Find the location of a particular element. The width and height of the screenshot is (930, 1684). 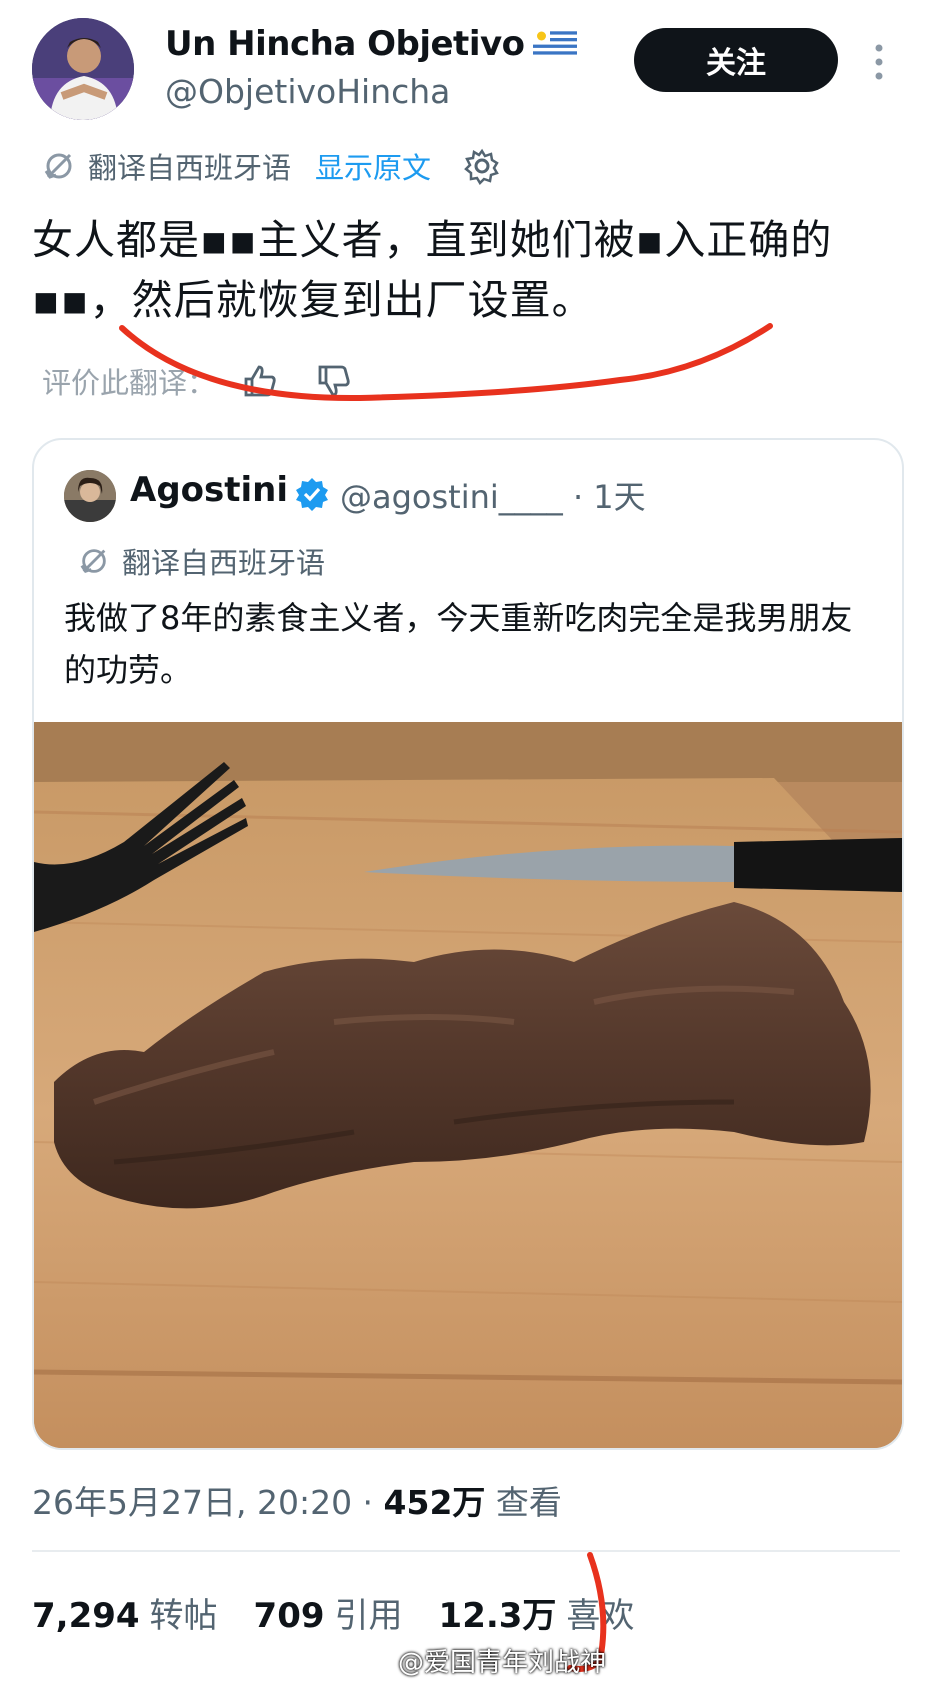

reposts-stat: 7,294 转帖 is located at coordinates (125, 1612).